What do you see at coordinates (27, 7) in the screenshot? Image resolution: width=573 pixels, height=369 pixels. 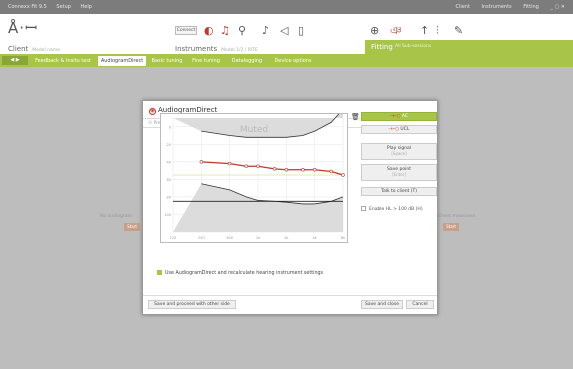 I see `menu-item-app: Connexx Fit 9.5` at bounding box center [27, 7].